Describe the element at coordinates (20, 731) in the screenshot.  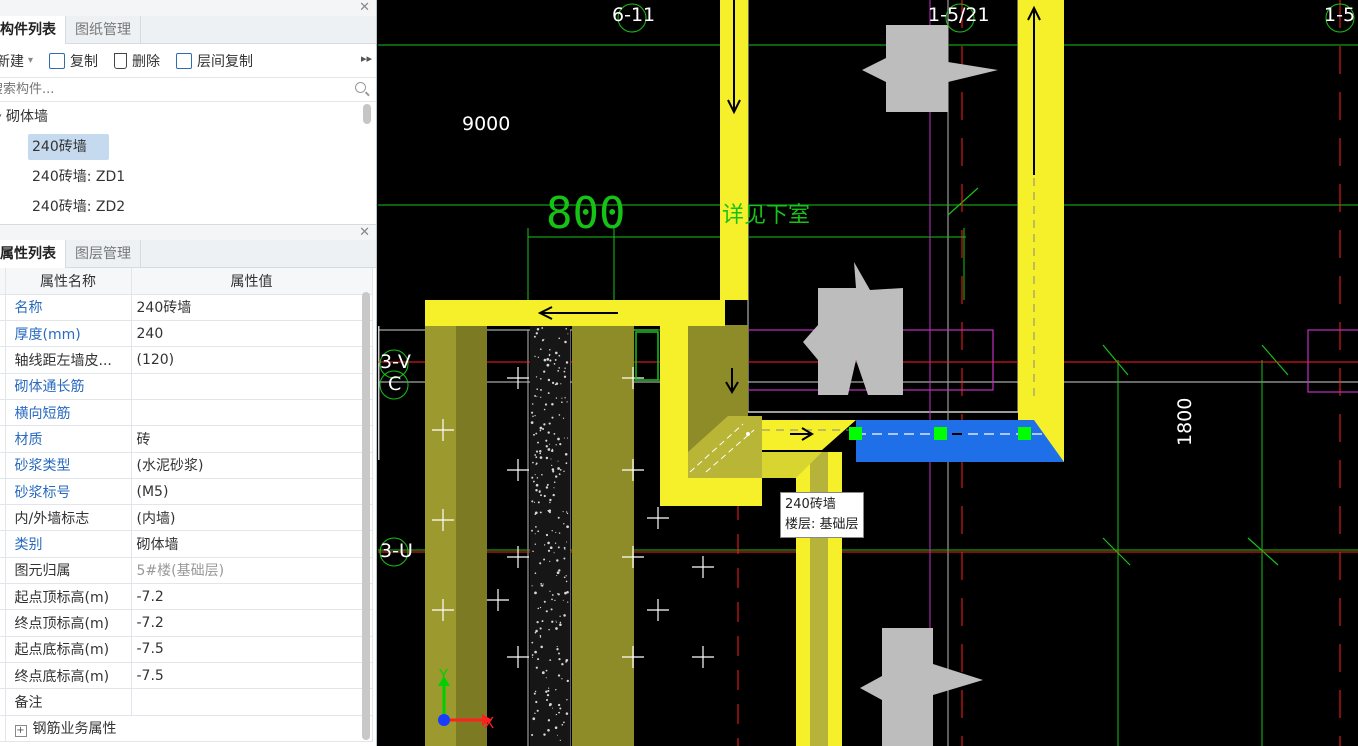
I see `expand-icon: +` at that location.